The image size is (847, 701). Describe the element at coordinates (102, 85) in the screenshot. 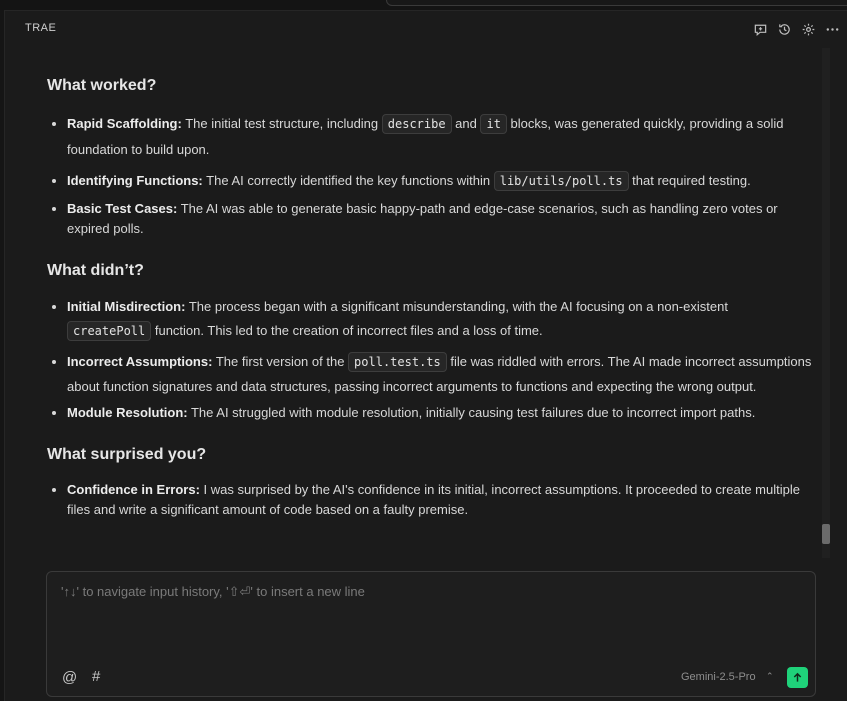

I see `section-heading: What worked?` at that location.